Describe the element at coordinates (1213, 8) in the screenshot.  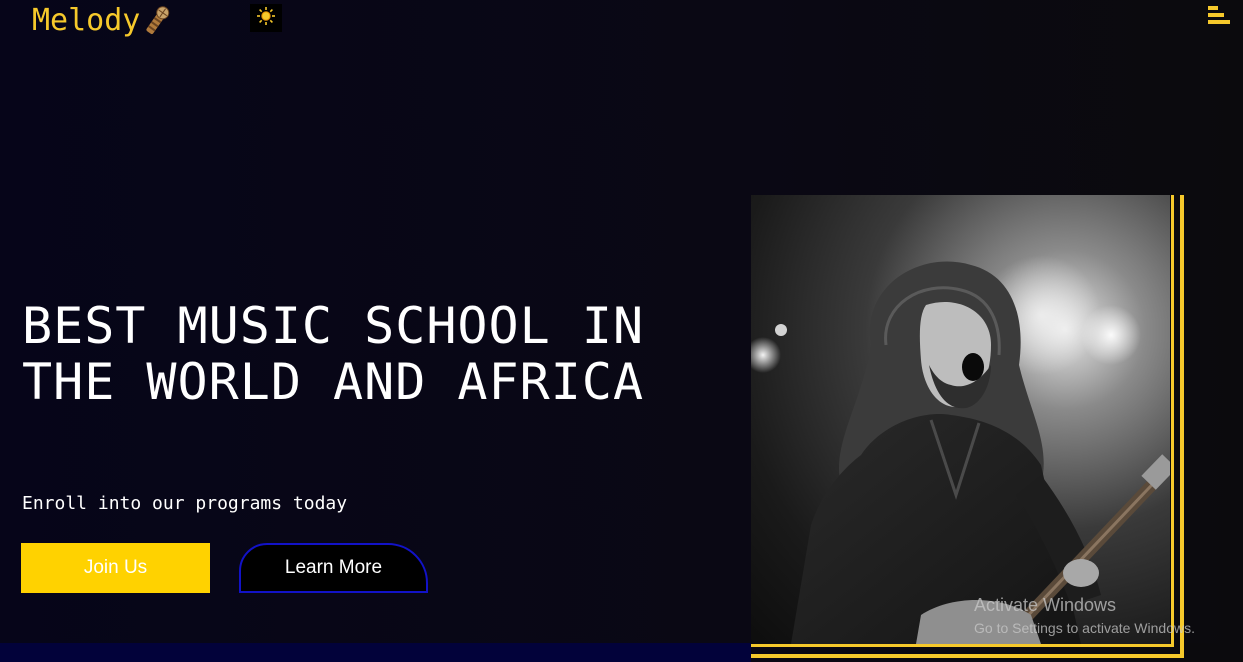
I see `menu-bar-top` at that location.